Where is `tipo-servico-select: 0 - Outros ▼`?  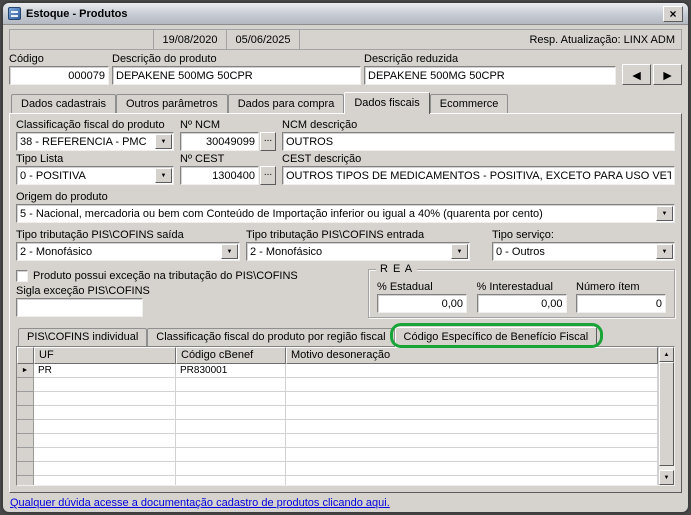 tipo-servico-select: 0 - Outros ▼ is located at coordinates (583, 251).